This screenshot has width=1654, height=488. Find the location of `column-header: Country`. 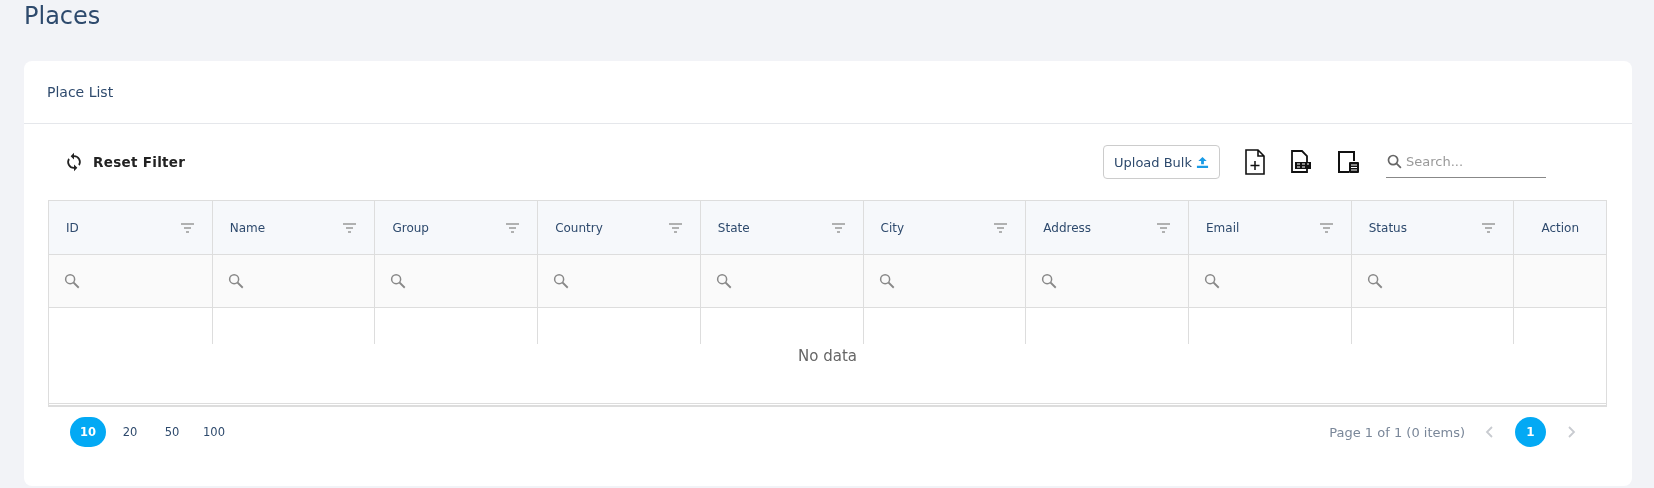

column-header: Country is located at coordinates (579, 227).